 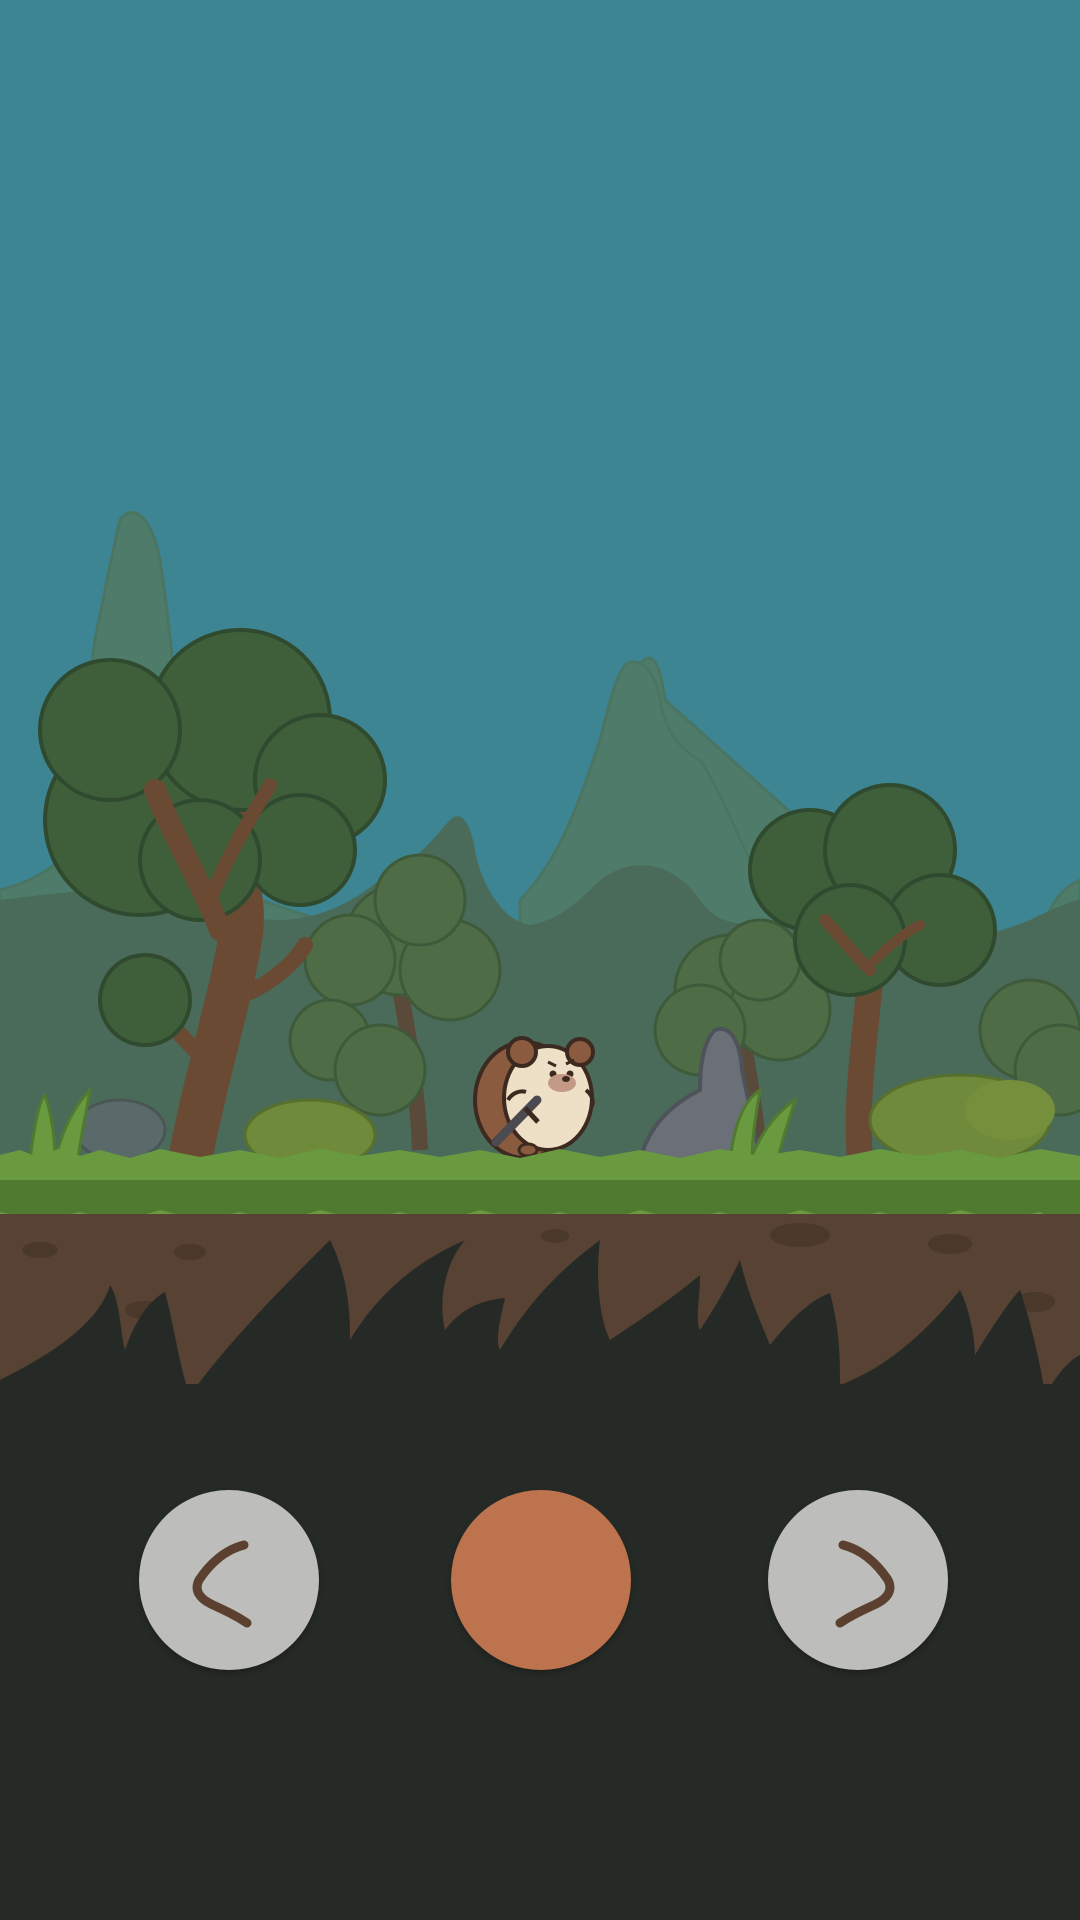 I want to click on move-left-button, so click(x=229, y=1580).